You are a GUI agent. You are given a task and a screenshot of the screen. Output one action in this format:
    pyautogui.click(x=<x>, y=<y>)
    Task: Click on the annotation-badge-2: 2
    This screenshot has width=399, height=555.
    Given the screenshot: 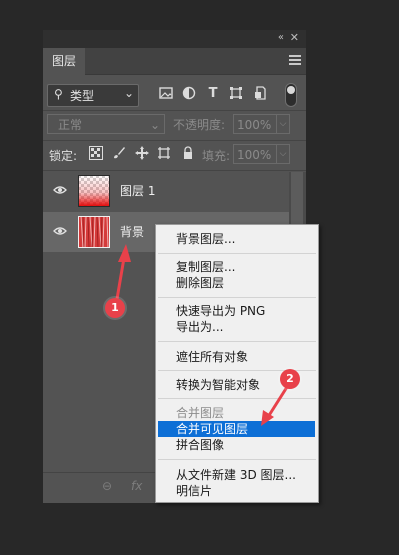 What is the action you would take?
    pyautogui.click(x=290, y=379)
    